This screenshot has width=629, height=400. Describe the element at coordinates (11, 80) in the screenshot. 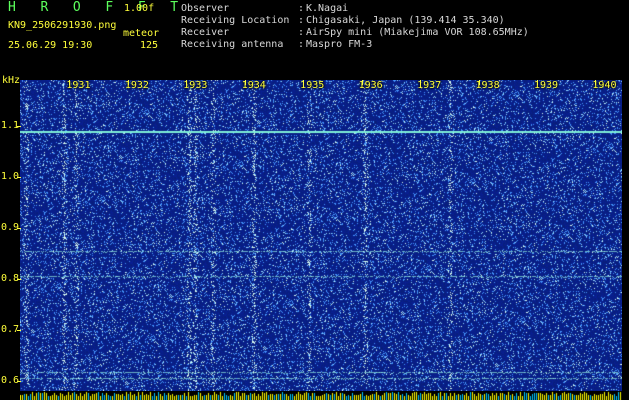

I see `y-axis-label: kHz` at that location.